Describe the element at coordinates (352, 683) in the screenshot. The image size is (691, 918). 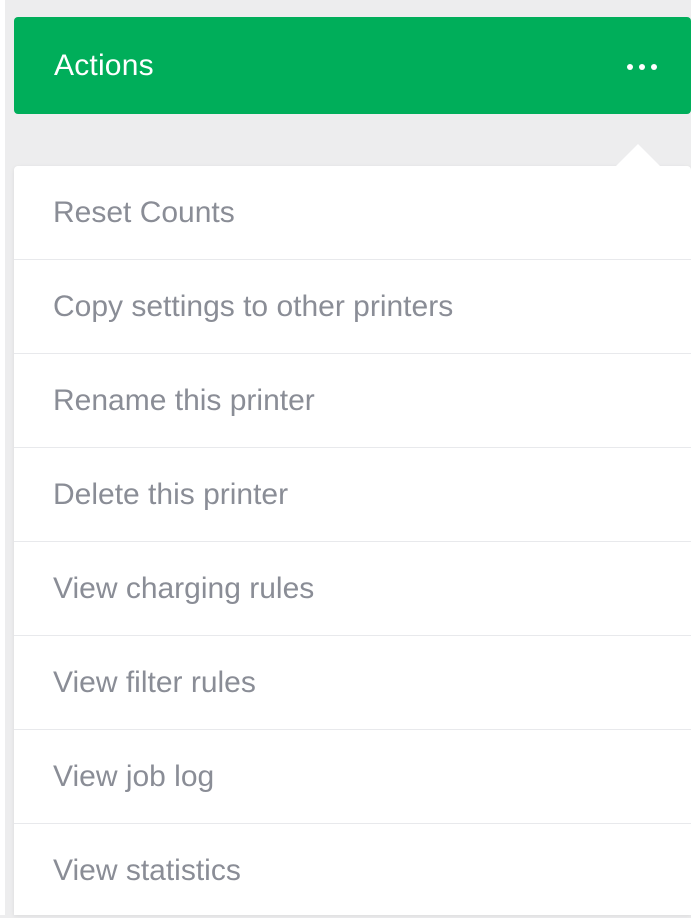
I see `menu-item-view-filter-rules: View filter rules` at that location.